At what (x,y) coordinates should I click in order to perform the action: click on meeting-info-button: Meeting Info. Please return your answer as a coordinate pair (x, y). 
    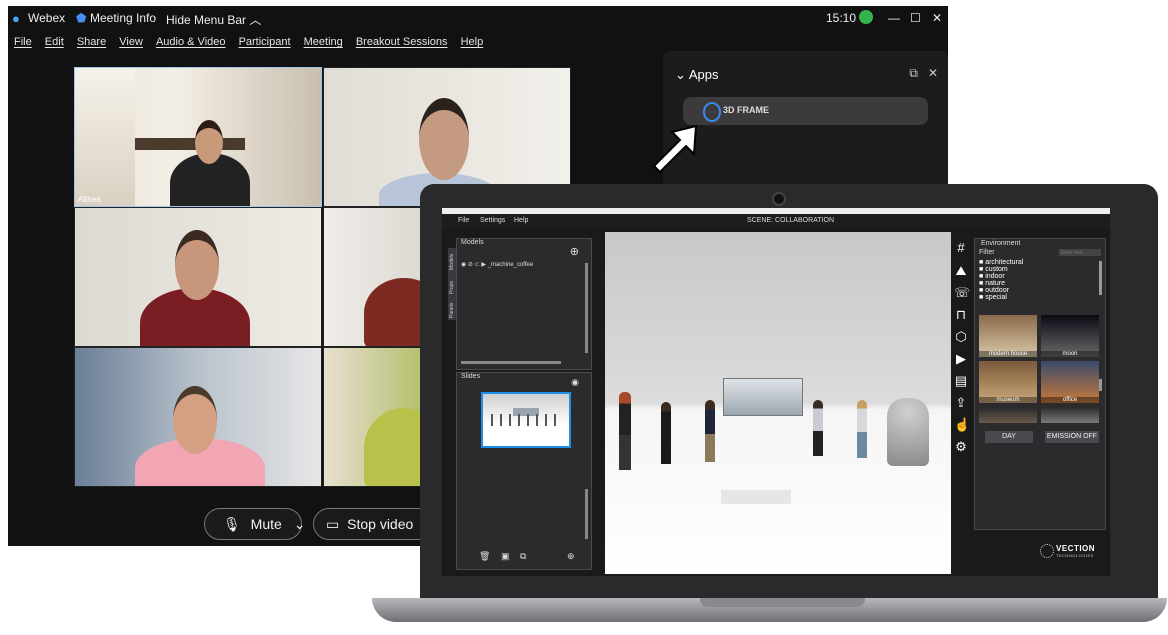
    Looking at the image, I should click on (123, 18).